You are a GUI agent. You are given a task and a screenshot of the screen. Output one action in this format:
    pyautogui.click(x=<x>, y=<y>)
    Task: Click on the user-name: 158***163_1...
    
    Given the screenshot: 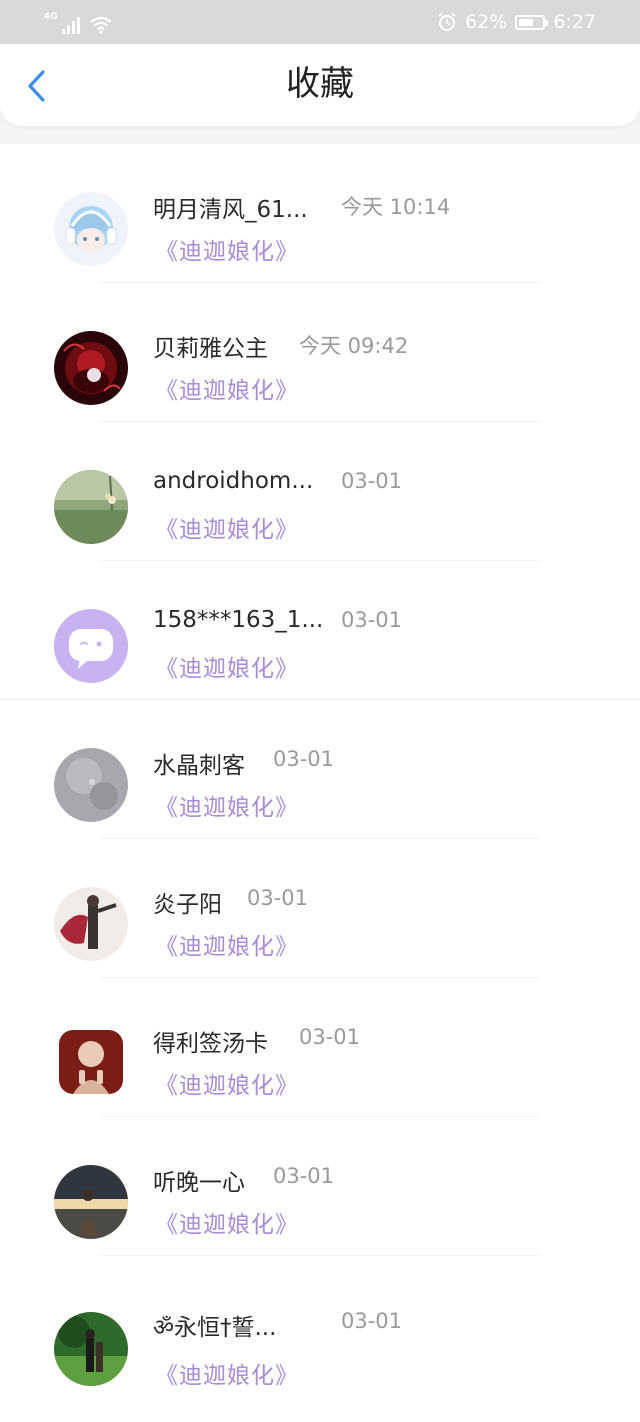 What is the action you would take?
    pyautogui.click(x=238, y=620)
    